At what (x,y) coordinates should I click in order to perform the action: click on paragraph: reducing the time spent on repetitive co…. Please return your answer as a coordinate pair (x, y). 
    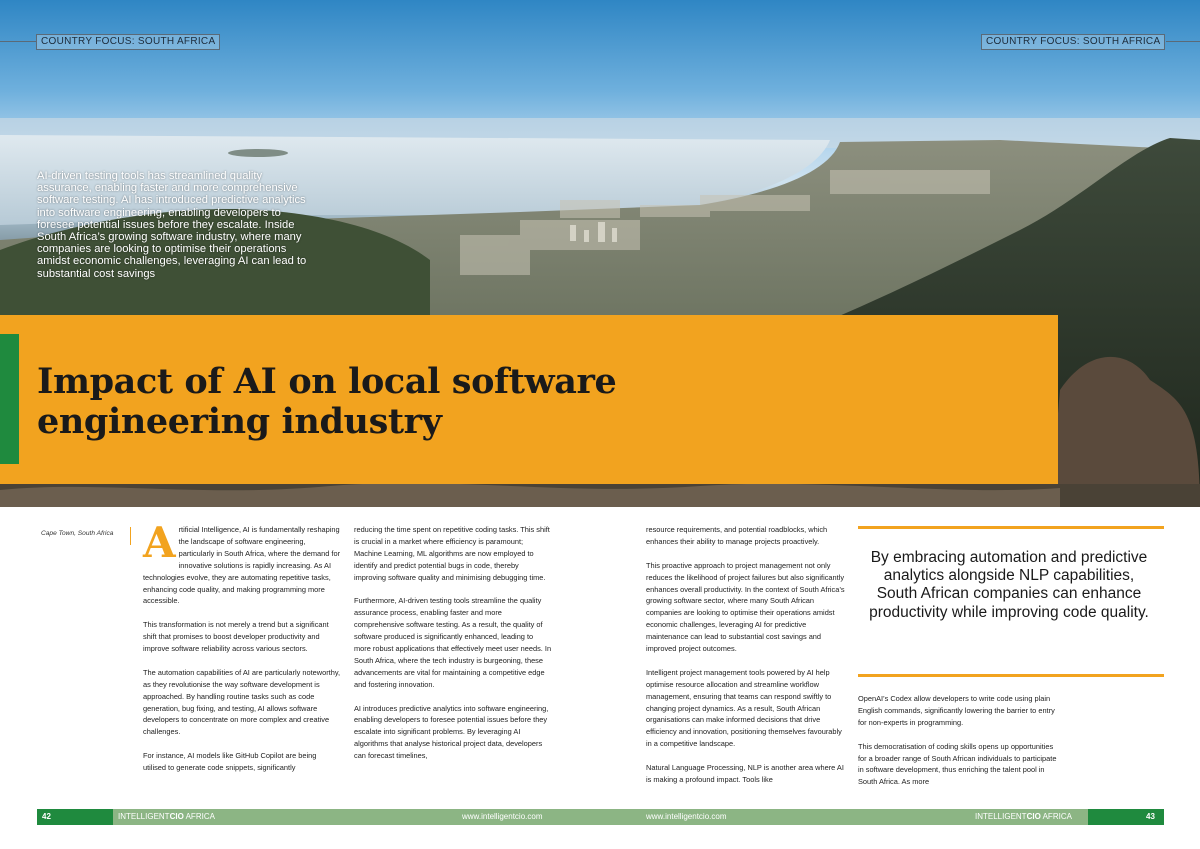
    Looking at the image, I should click on (452, 553).